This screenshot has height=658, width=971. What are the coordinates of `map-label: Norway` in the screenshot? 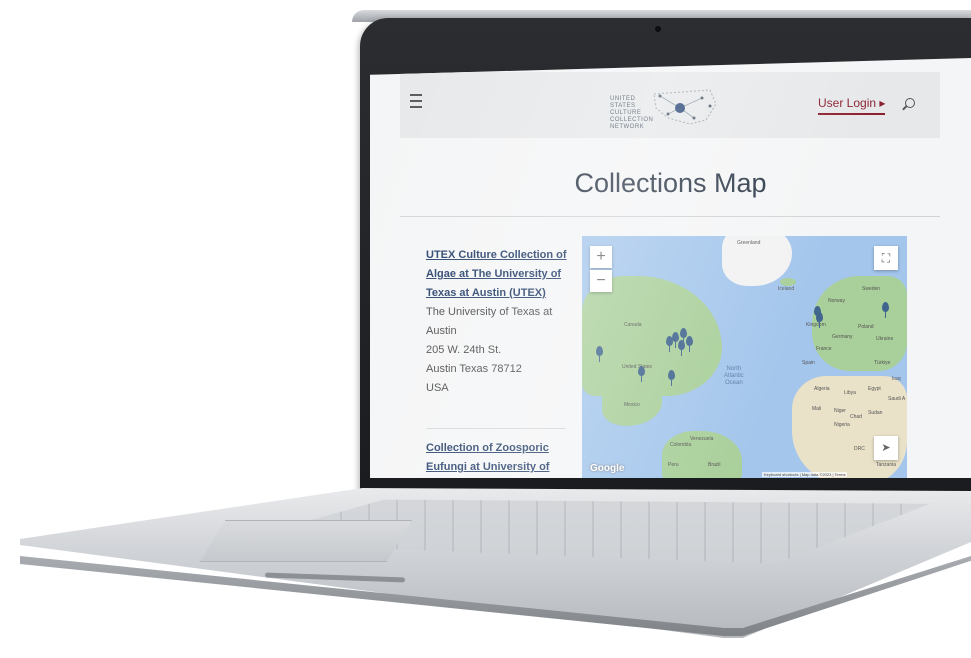 It's located at (836, 301).